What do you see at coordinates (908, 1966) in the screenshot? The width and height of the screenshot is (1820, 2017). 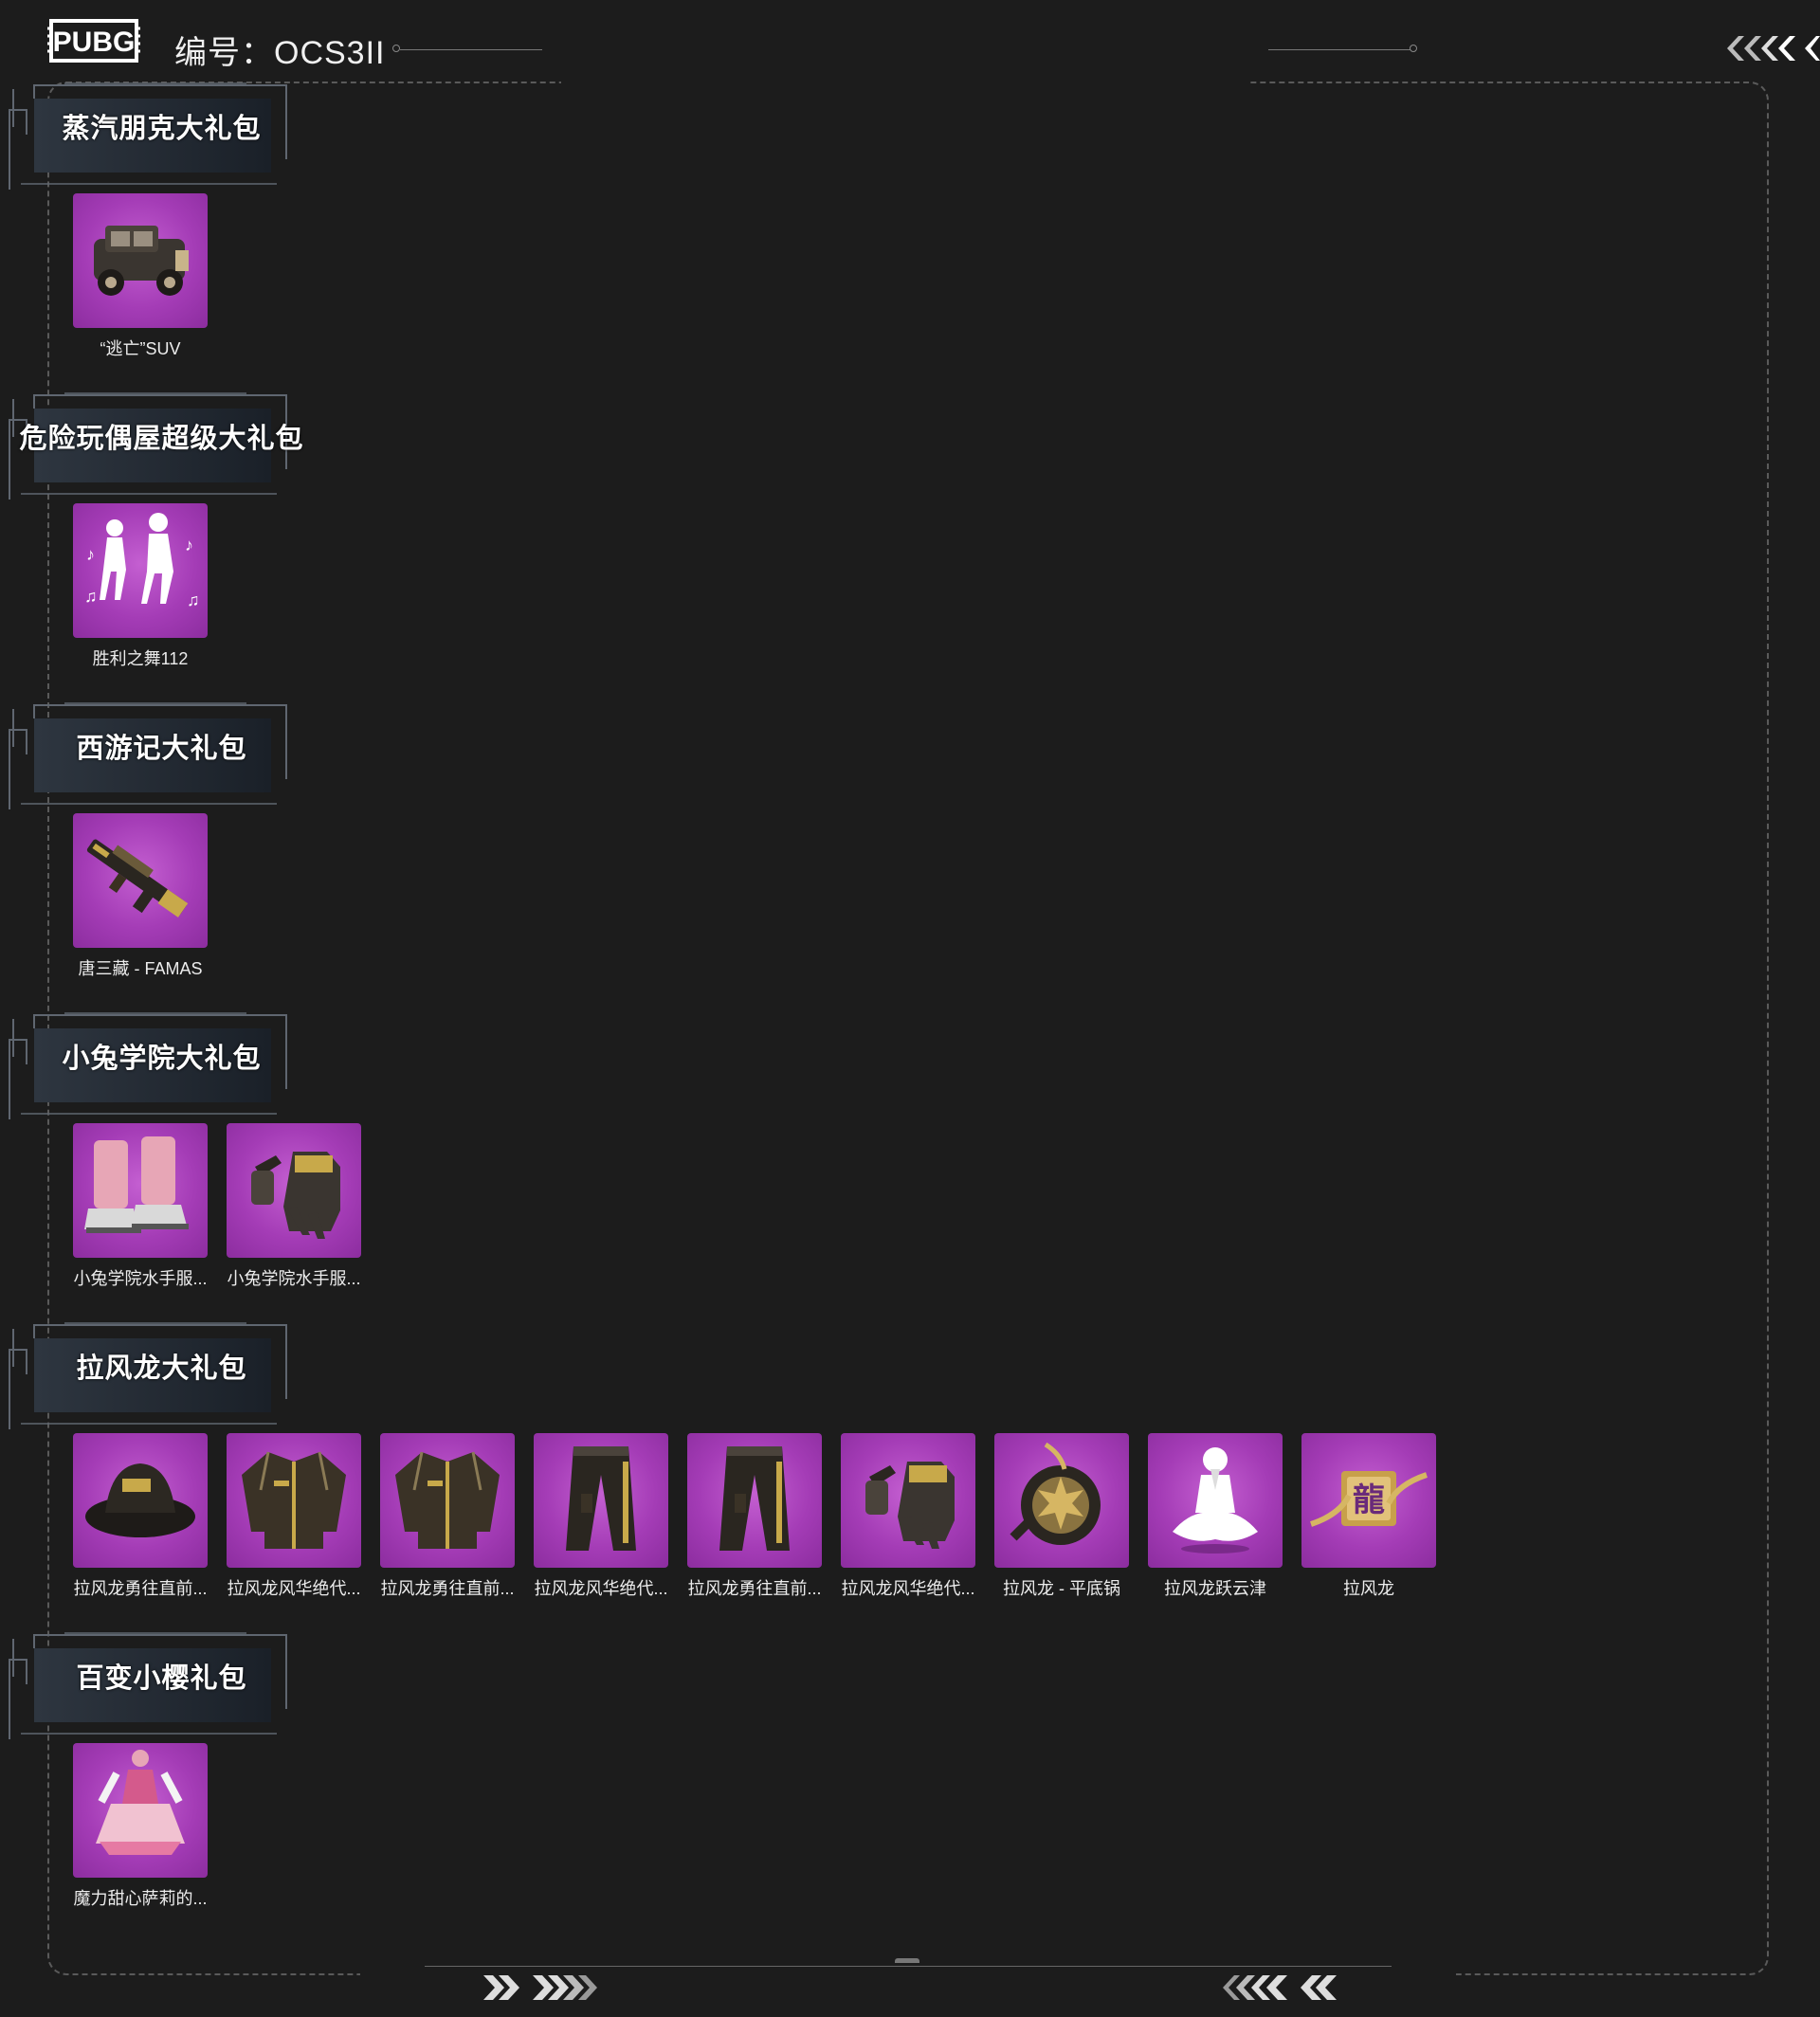 I see `footer-divider` at bounding box center [908, 1966].